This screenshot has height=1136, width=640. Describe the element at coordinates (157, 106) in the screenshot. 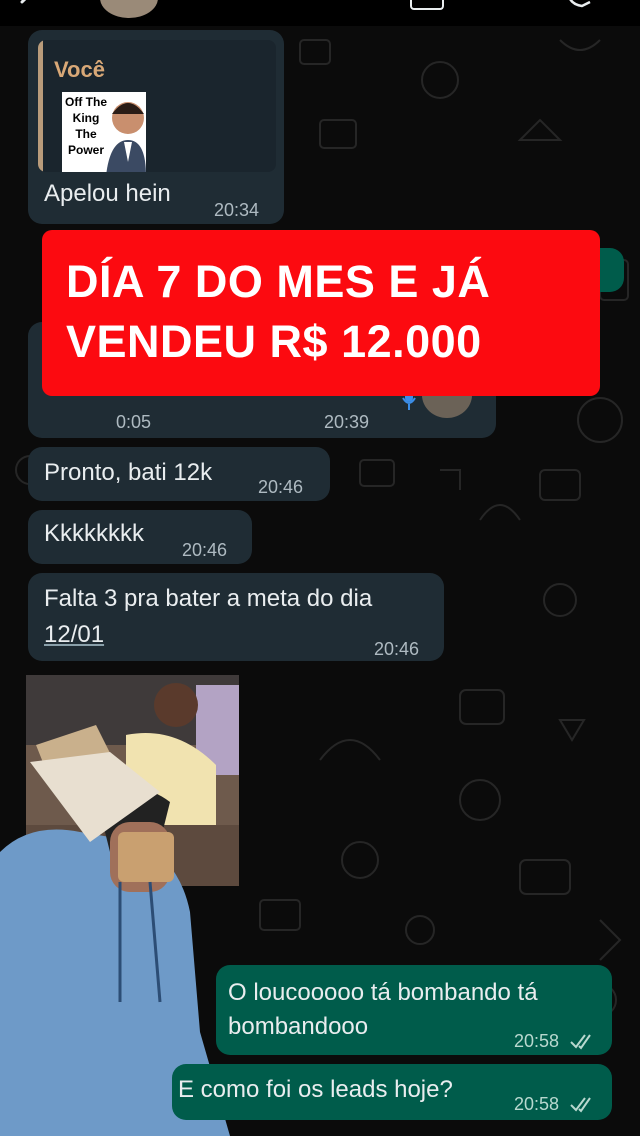

I see `quoted-message: Você Off The King The Power` at that location.